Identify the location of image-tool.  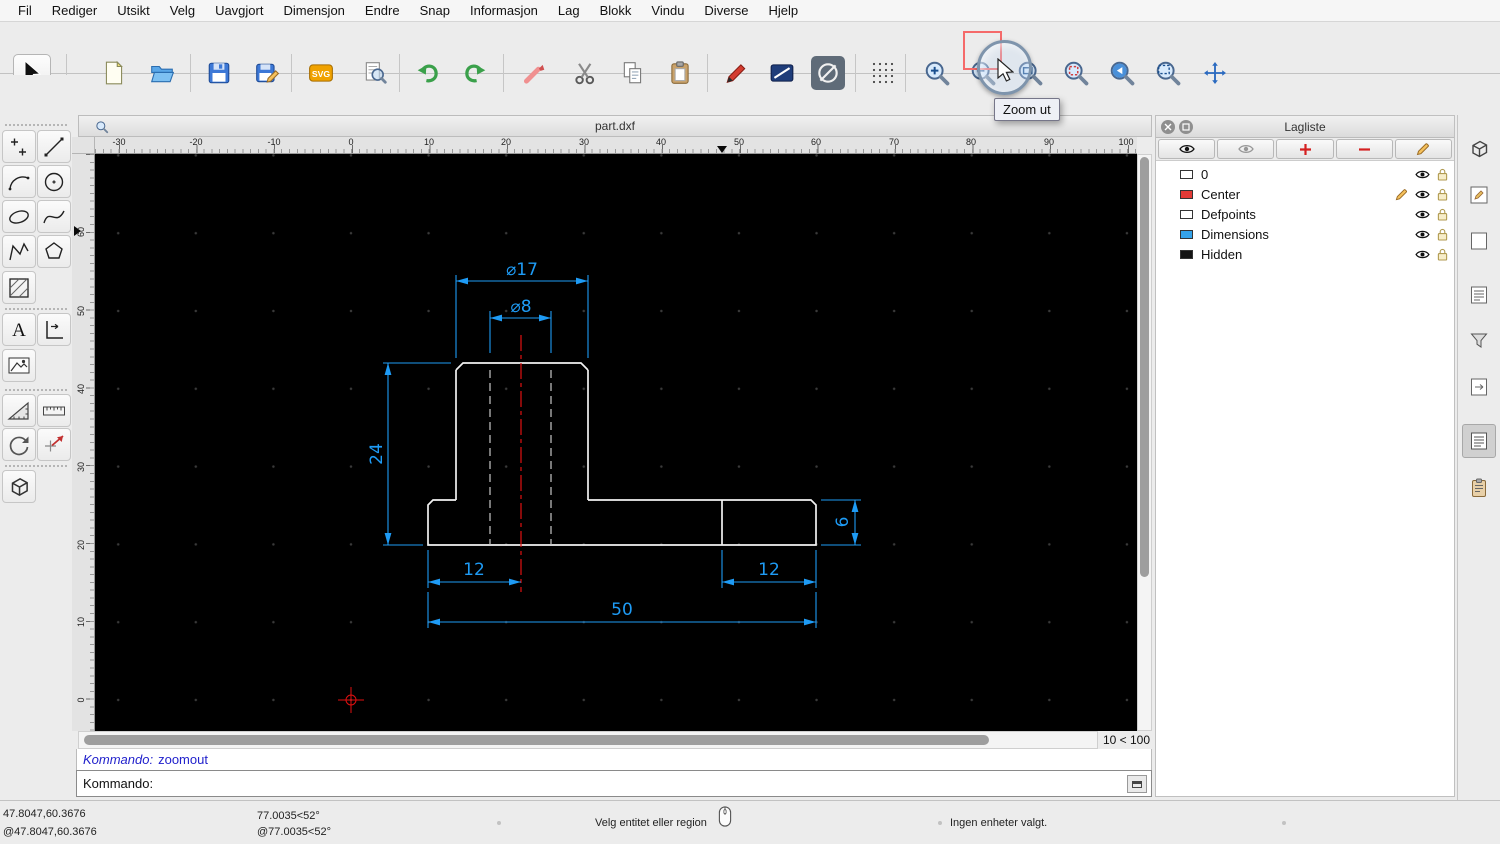
(19, 365).